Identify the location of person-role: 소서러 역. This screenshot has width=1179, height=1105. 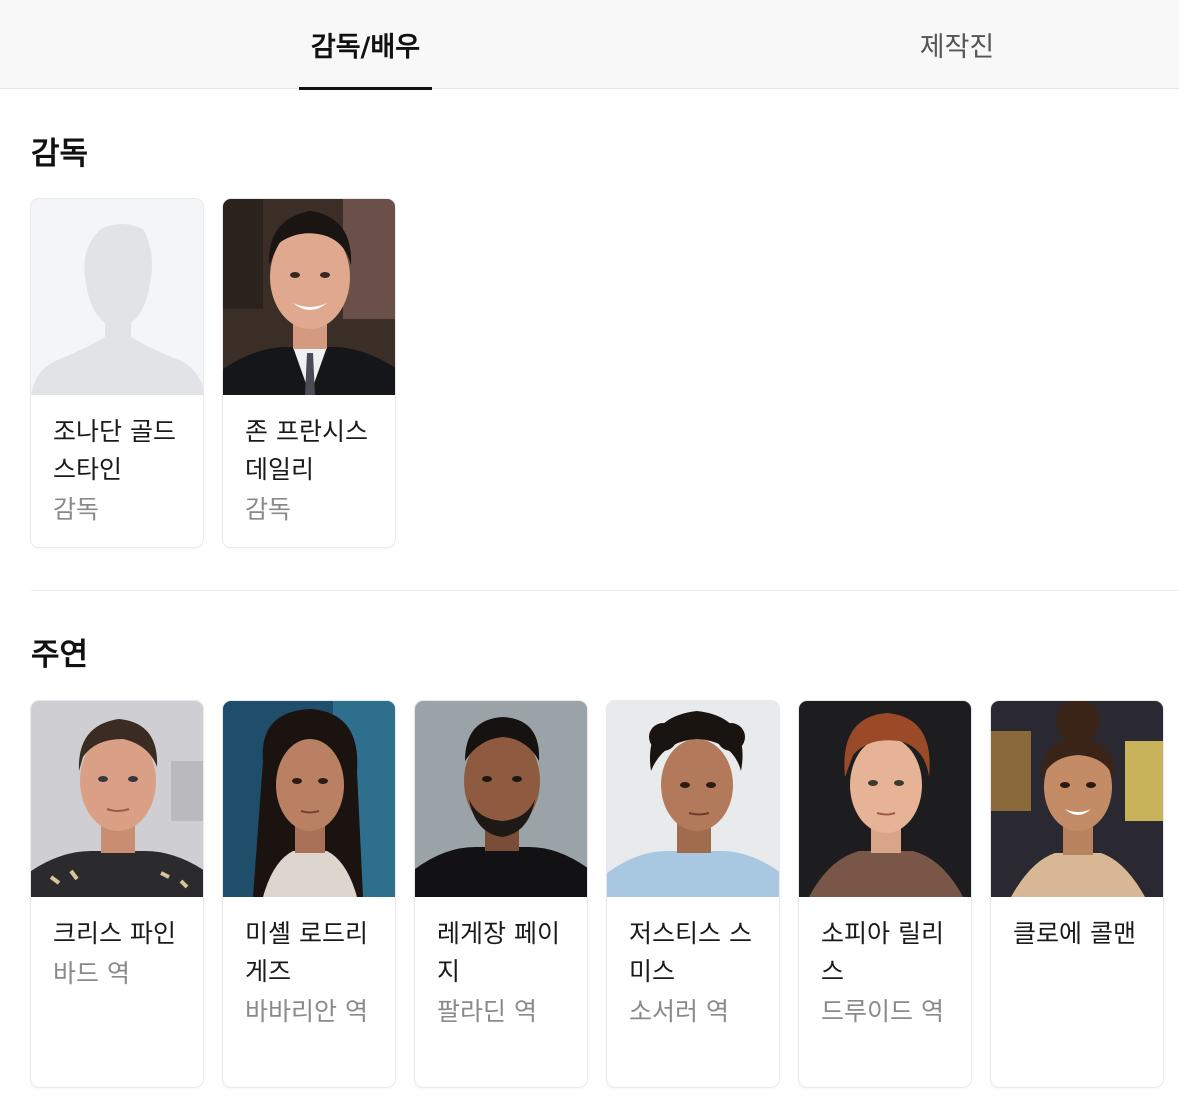
(679, 1011).